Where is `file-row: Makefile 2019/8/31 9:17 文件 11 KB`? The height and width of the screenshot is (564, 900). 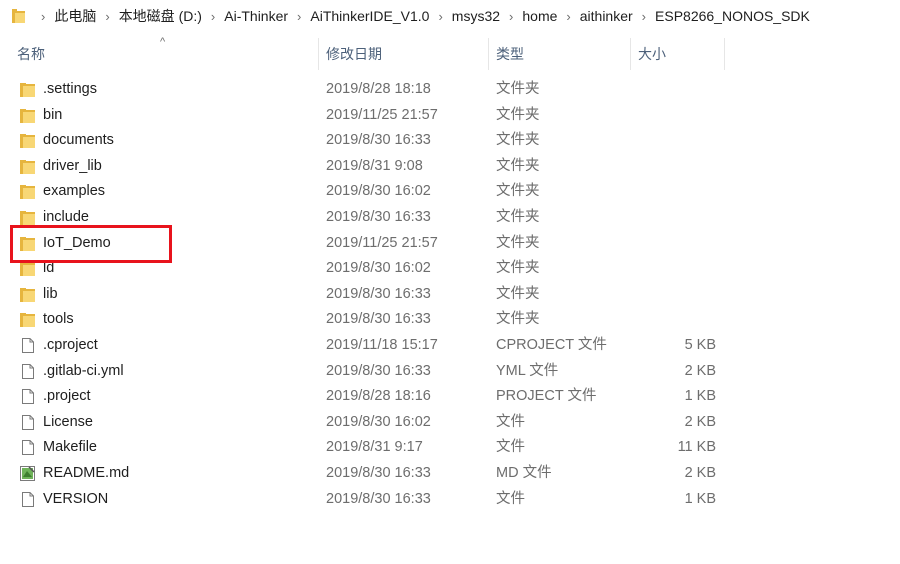 file-row: Makefile 2019/8/31 9:17 文件 11 KB is located at coordinates (450, 448).